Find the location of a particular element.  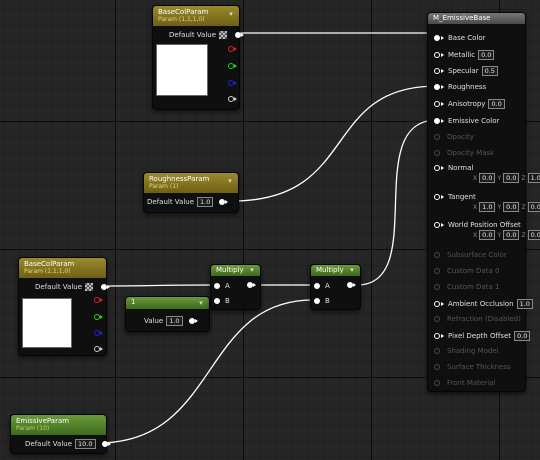

material-input-refraction-disabled: Refraction (Disabled) is located at coordinates (477, 319).